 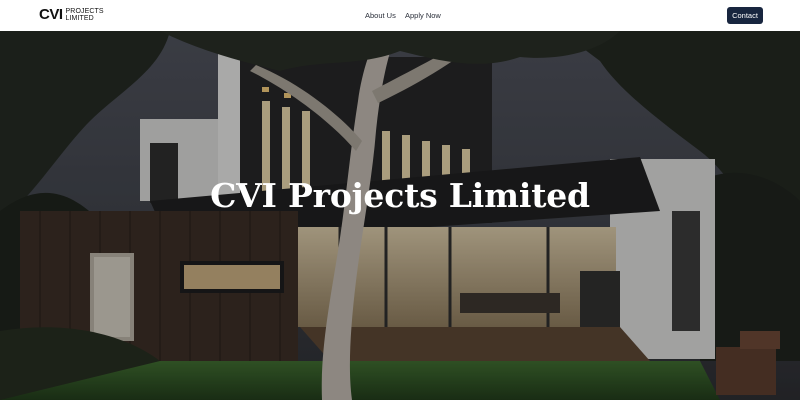 I want to click on nav-link-apply-now: Apply Now, so click(x=423, y=15).